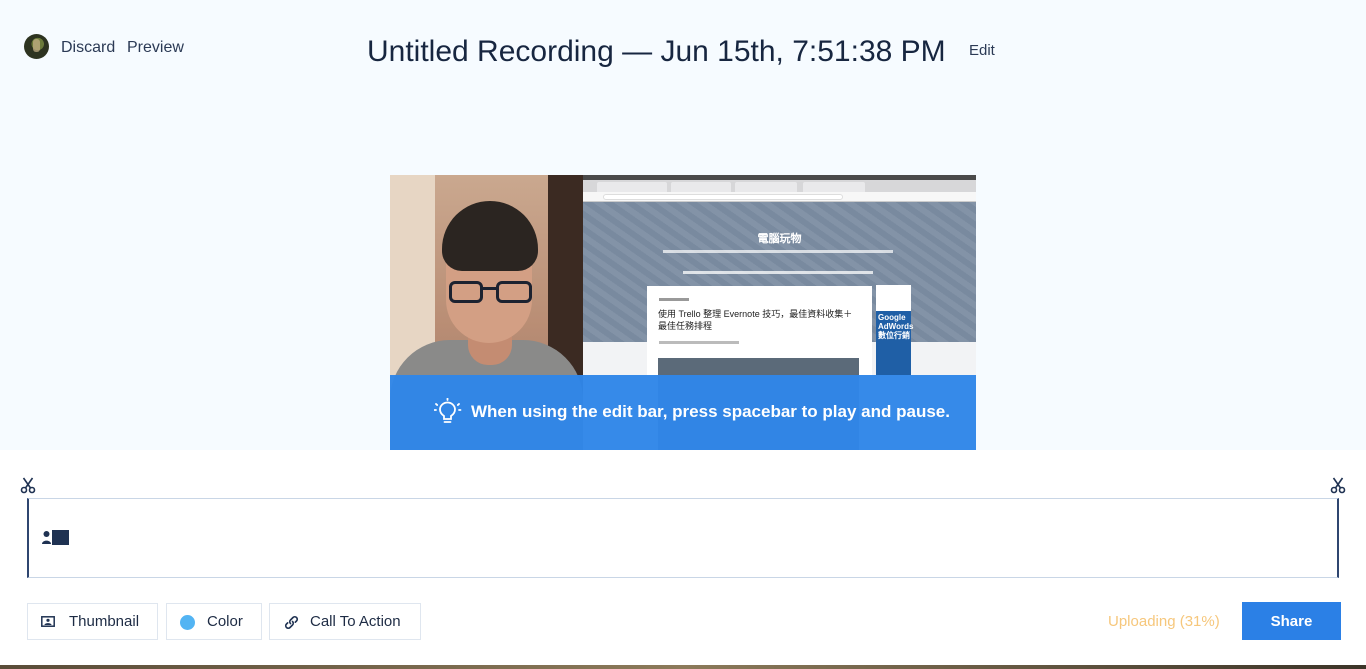 The width and height of the screenshot is (1366, 669). Describe the element at coordinates (187, 622) in the screenshot. I see `color-swatch` at that location.